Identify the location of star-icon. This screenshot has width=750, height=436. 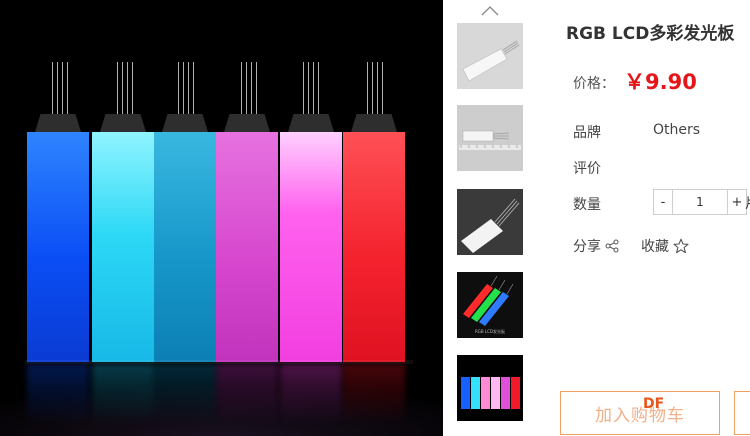
(681, 246).